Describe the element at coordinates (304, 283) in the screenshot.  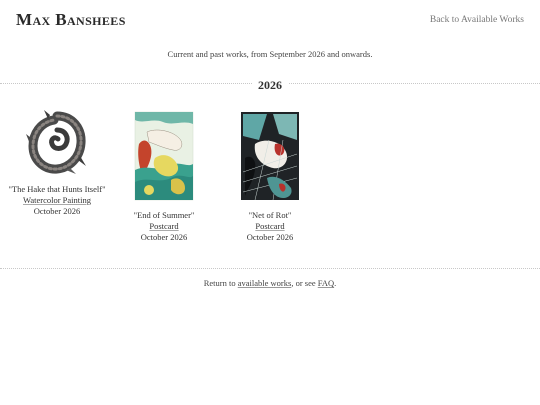
I see `footer-middle: , or see` at that location.